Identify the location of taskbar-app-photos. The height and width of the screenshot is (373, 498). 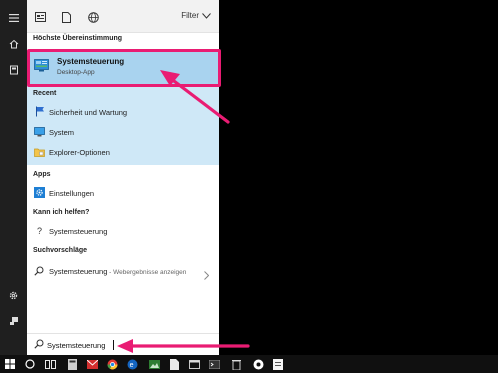
(154, 364).